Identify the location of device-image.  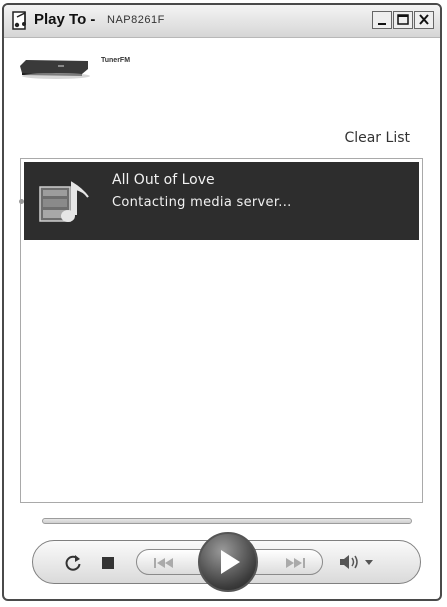
(55, 69).